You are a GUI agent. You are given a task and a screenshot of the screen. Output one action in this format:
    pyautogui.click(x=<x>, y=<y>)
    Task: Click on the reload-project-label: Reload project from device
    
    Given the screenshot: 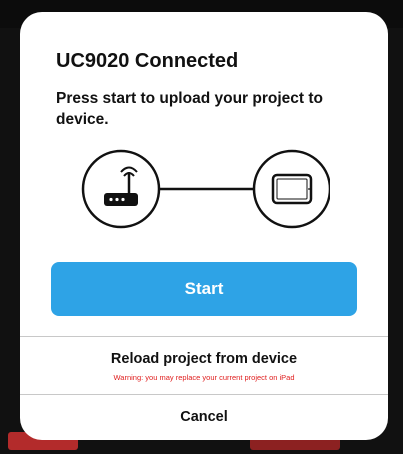 What is the action you would take?
    pyautogui.click(x=204, y=359)
    